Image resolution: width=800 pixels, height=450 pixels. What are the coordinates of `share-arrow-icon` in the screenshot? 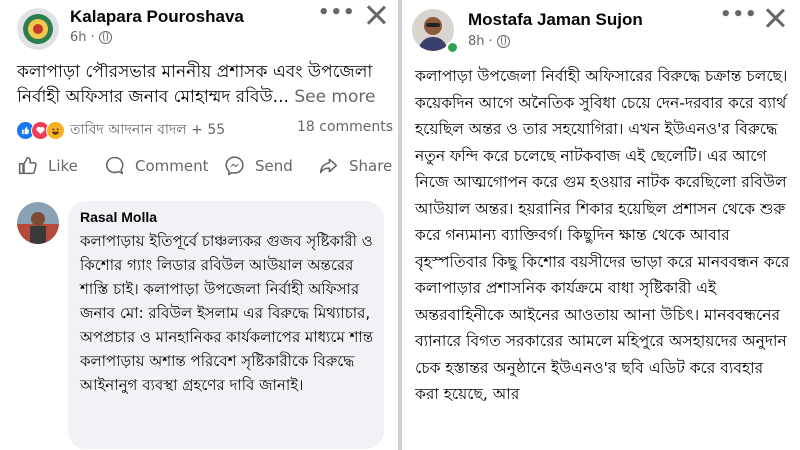 It's located at (328, 166).